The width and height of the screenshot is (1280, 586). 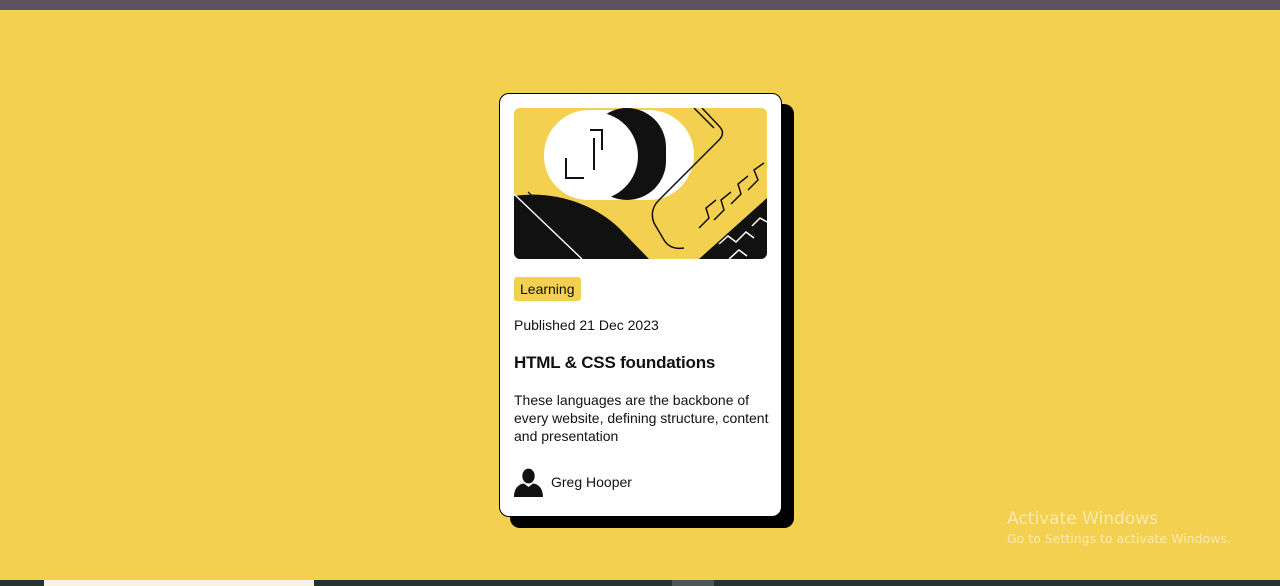 What do you see at coordinates (547, 289) in the screenshot?
I see `category-tag: Learning` at bounding box center [547, 289].